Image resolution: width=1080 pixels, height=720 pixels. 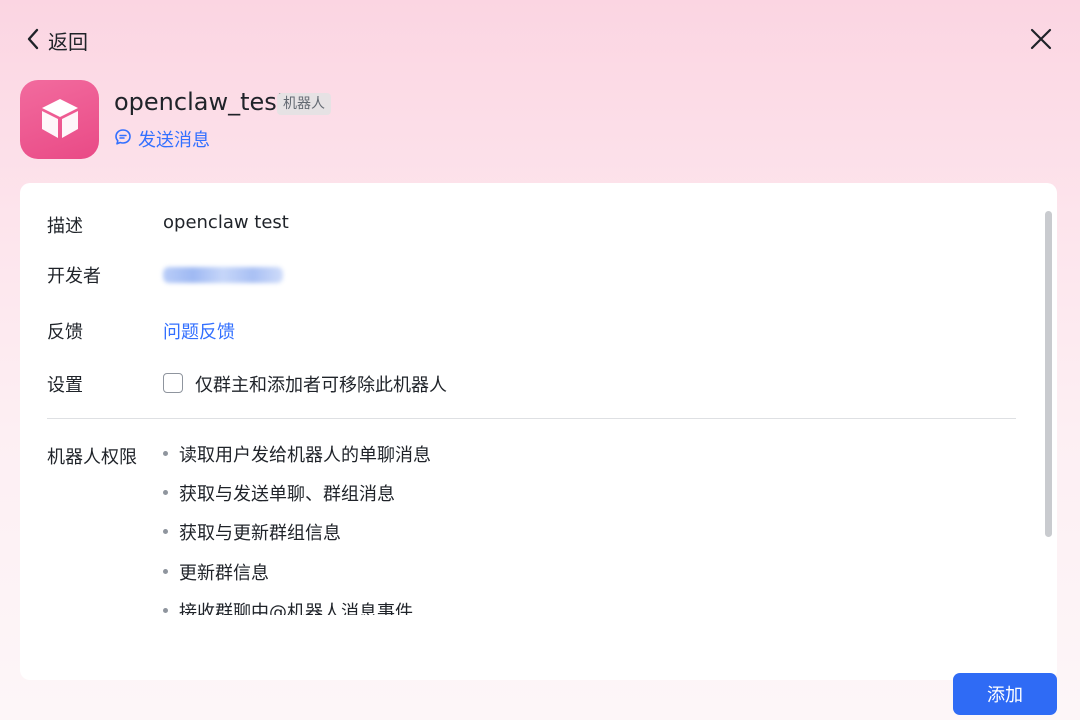 I want to click on divider, so click(x=531, y=418).